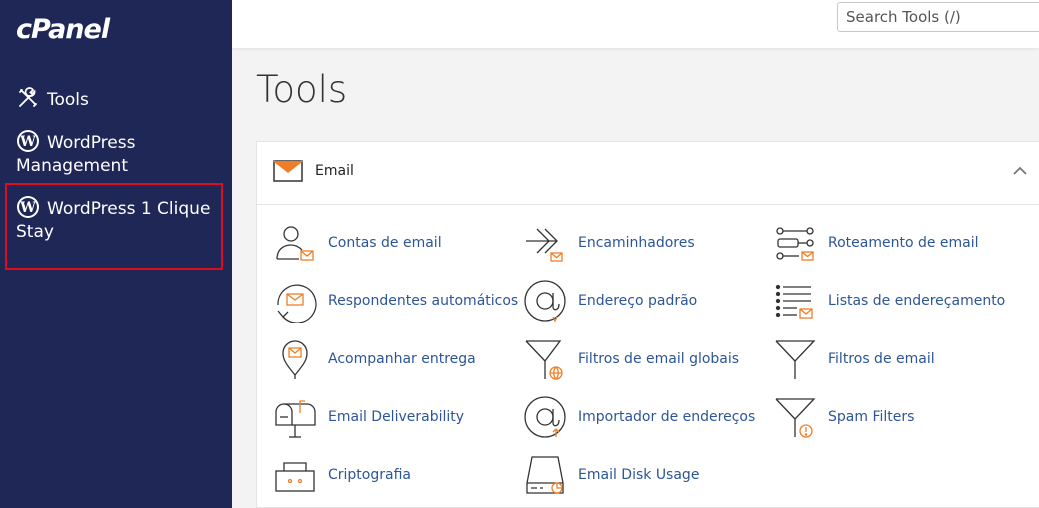 The height and width of the screenshot is (508, 1039). Describe the element at coordinates (638, 301) in the screenshot. I see `tool-label: Endereço padrão` at that location.